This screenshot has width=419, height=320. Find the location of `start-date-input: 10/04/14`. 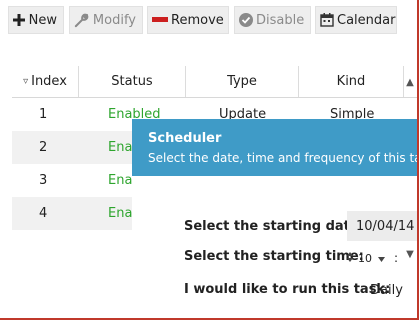

start-date-input: 10/04/14 is located at coordinates (382, 226).